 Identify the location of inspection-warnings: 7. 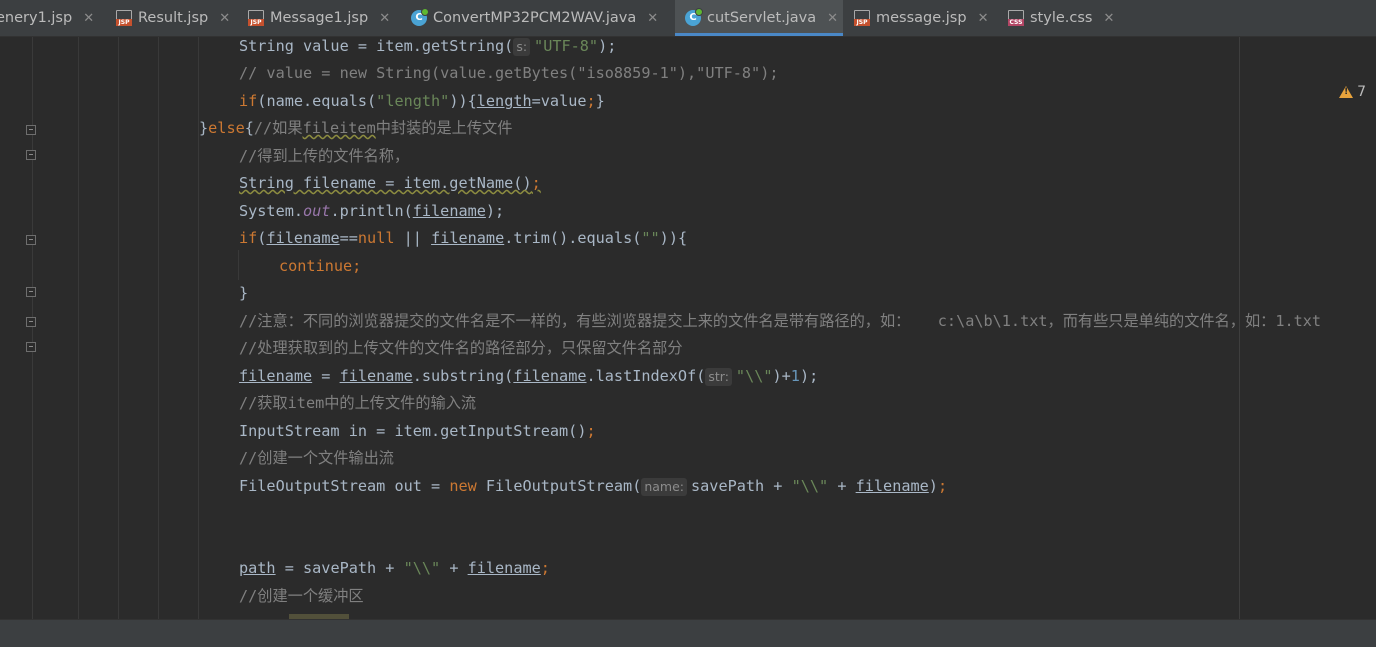
(1352, 92).